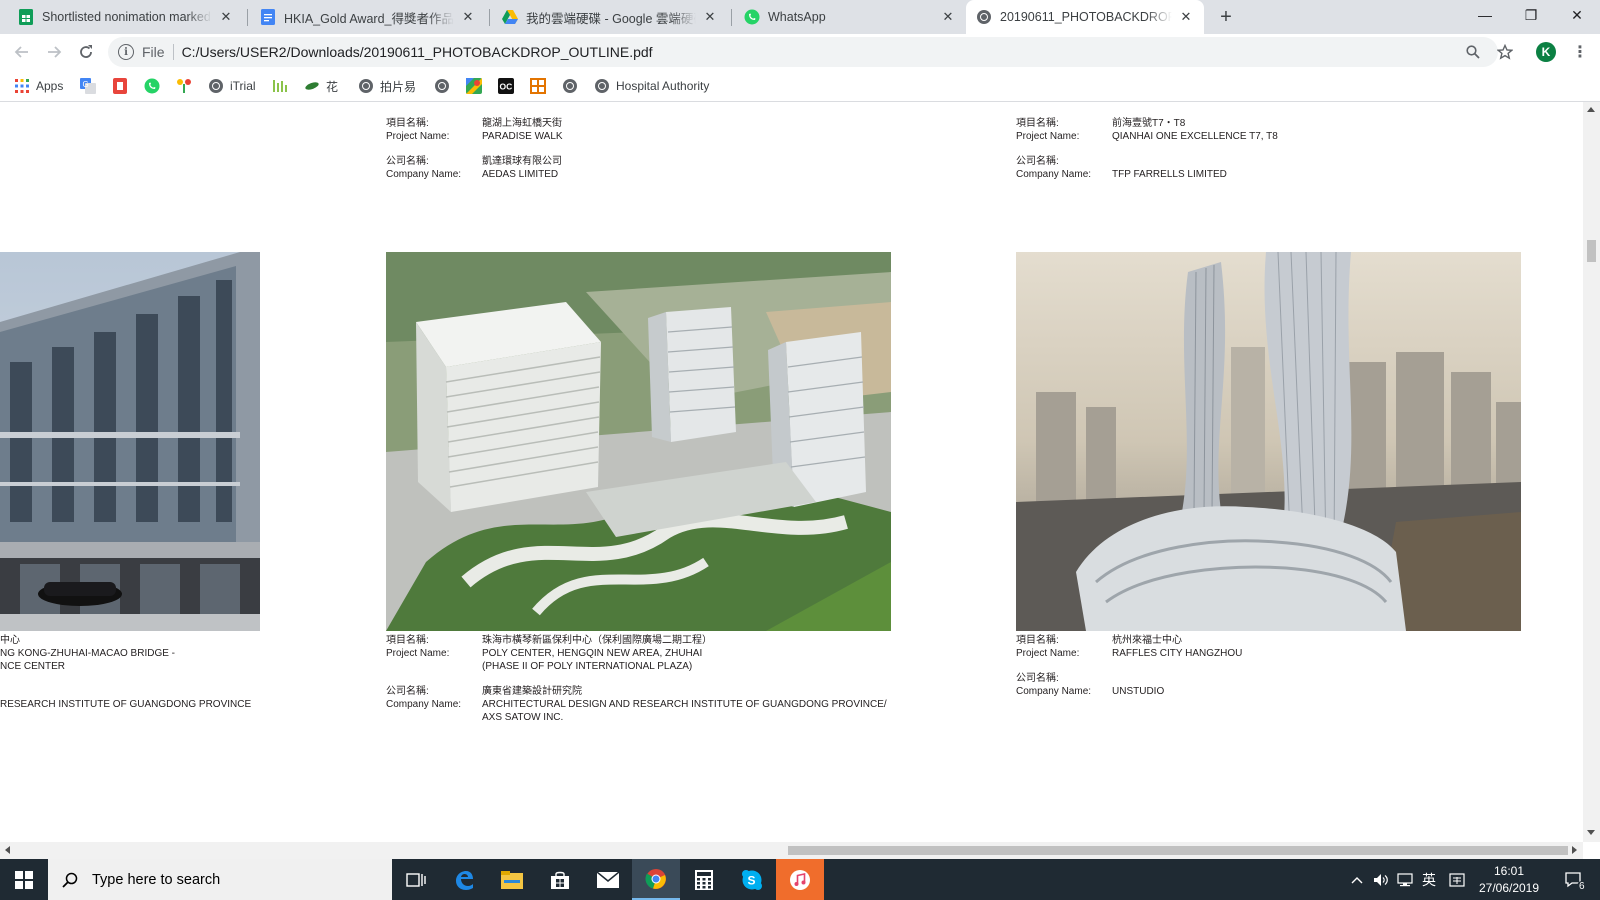  What do you see at coordinates (130, 441) in the screenshot?
I see `photo-bridge-control-center` at bounding box center [130, 441].